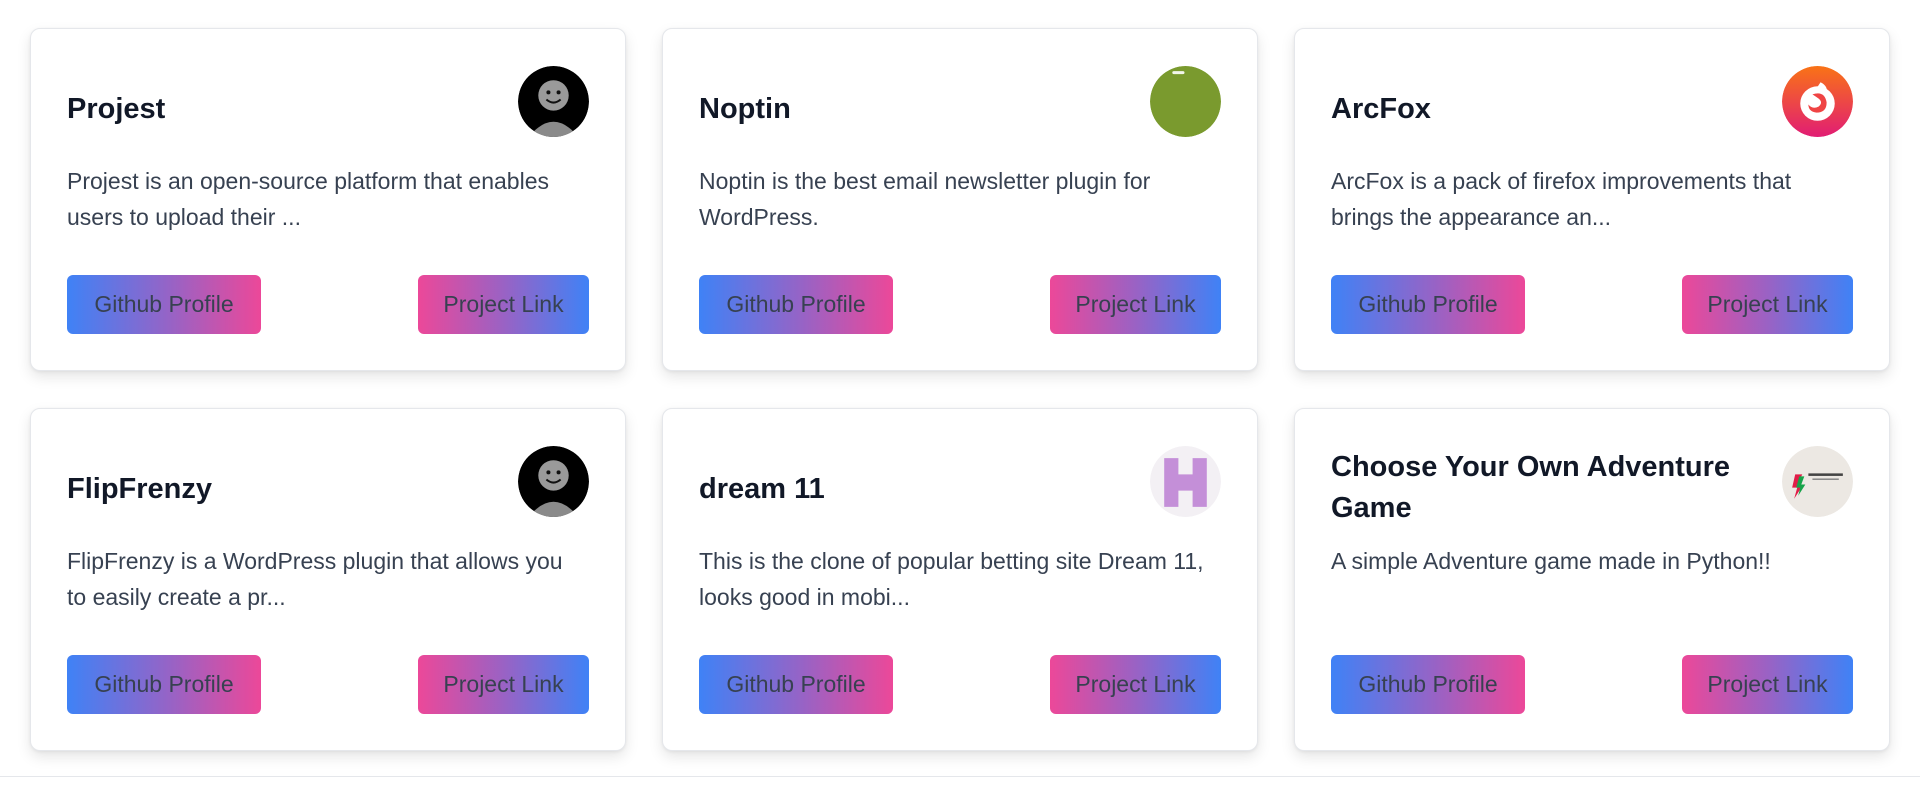 The width and height of the screenshot is (1920, 791). What do you see at coordinates (1531, 487) in the screenshot?
I see `project-title: Choose Your Own Adventure Game` at bounding box center [1531, 487].